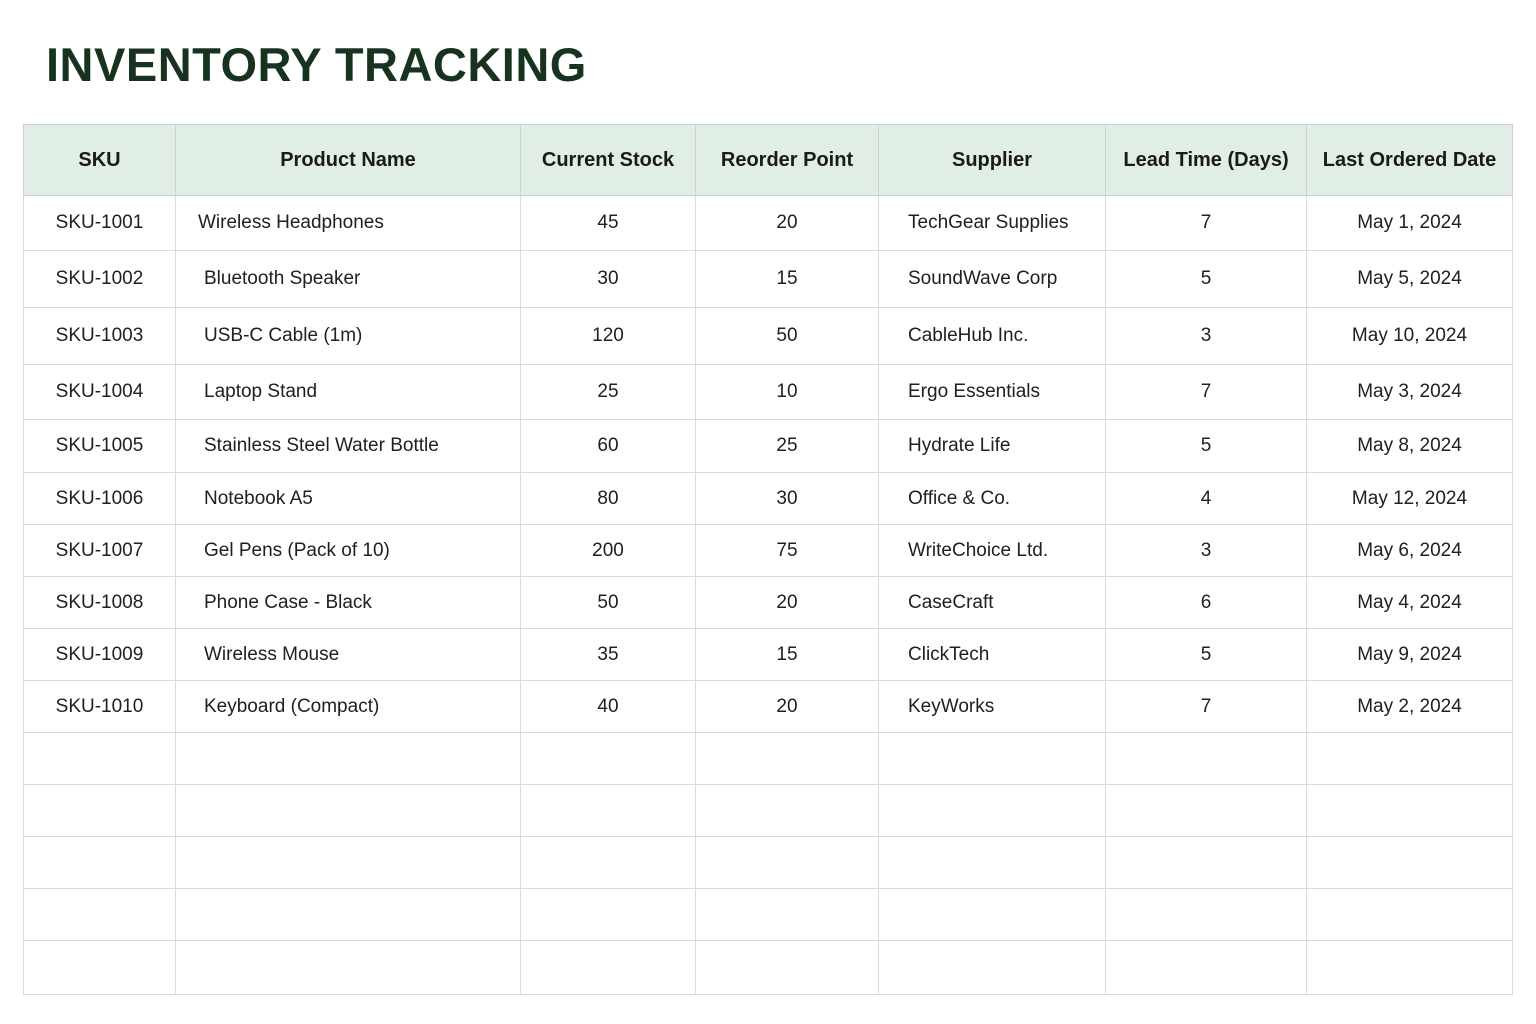 Image resolution: width=1536 pixels, height=1024 pixels. I want to click on cell-supplier: CaseCraft, so click(992, 602).